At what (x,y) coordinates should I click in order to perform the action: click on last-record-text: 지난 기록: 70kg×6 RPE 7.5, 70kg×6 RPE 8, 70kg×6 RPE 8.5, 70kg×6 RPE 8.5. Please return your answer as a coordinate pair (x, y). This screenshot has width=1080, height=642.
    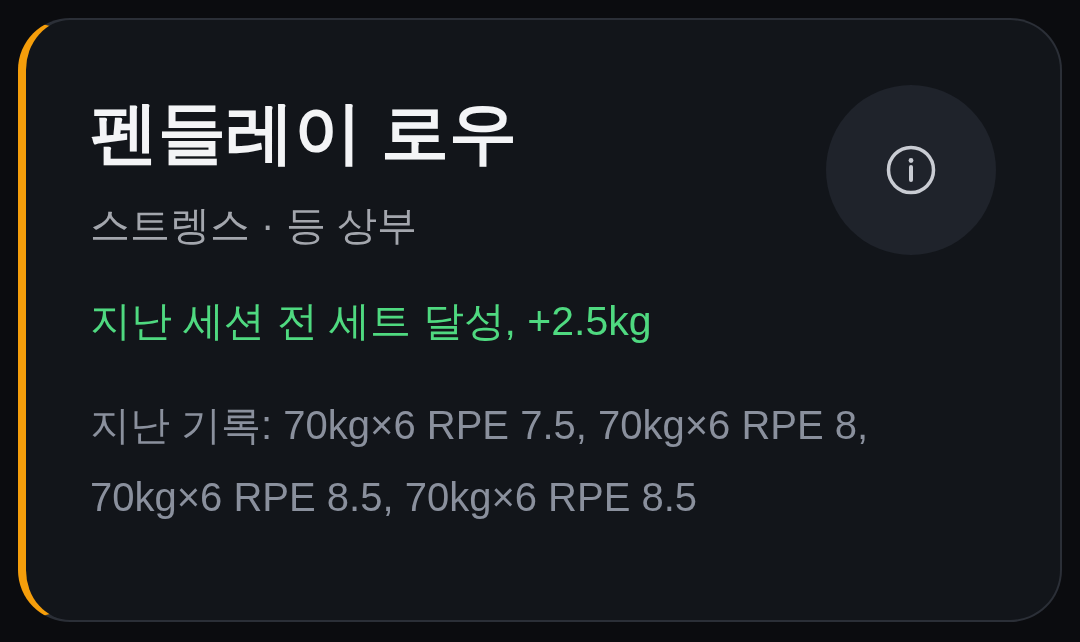
    Looking at the image, I should click on (480, 461).